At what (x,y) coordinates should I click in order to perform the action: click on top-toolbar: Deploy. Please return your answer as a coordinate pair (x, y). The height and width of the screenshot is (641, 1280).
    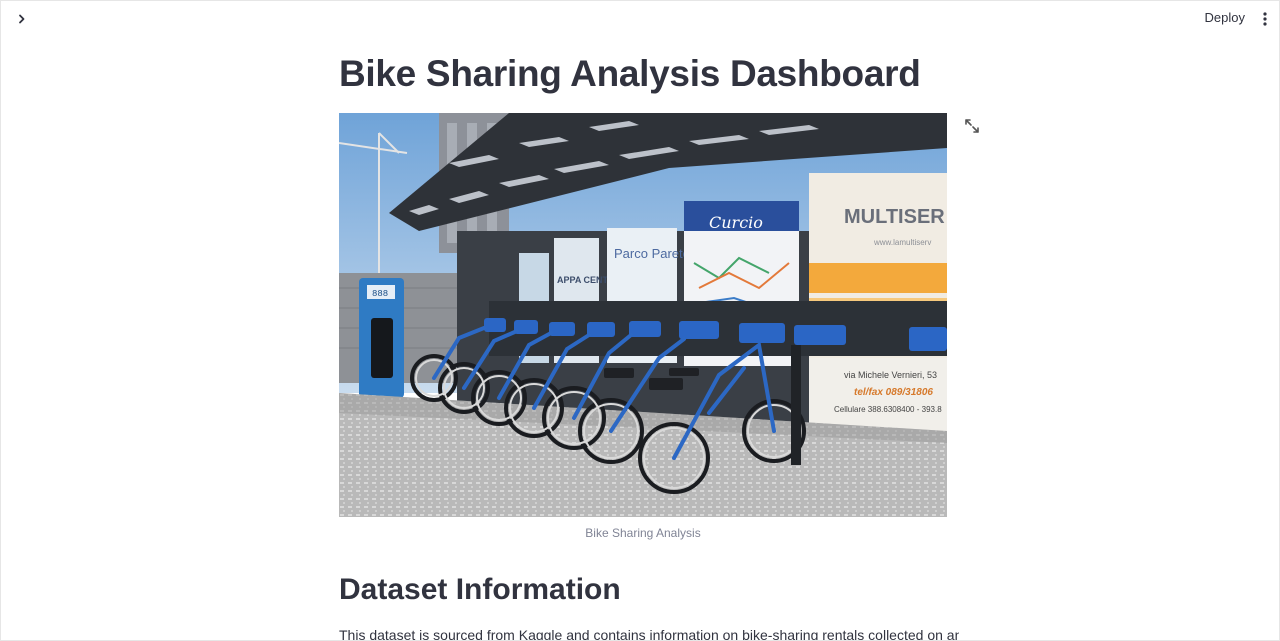
    Looking at the image, I should click on (640, 19).